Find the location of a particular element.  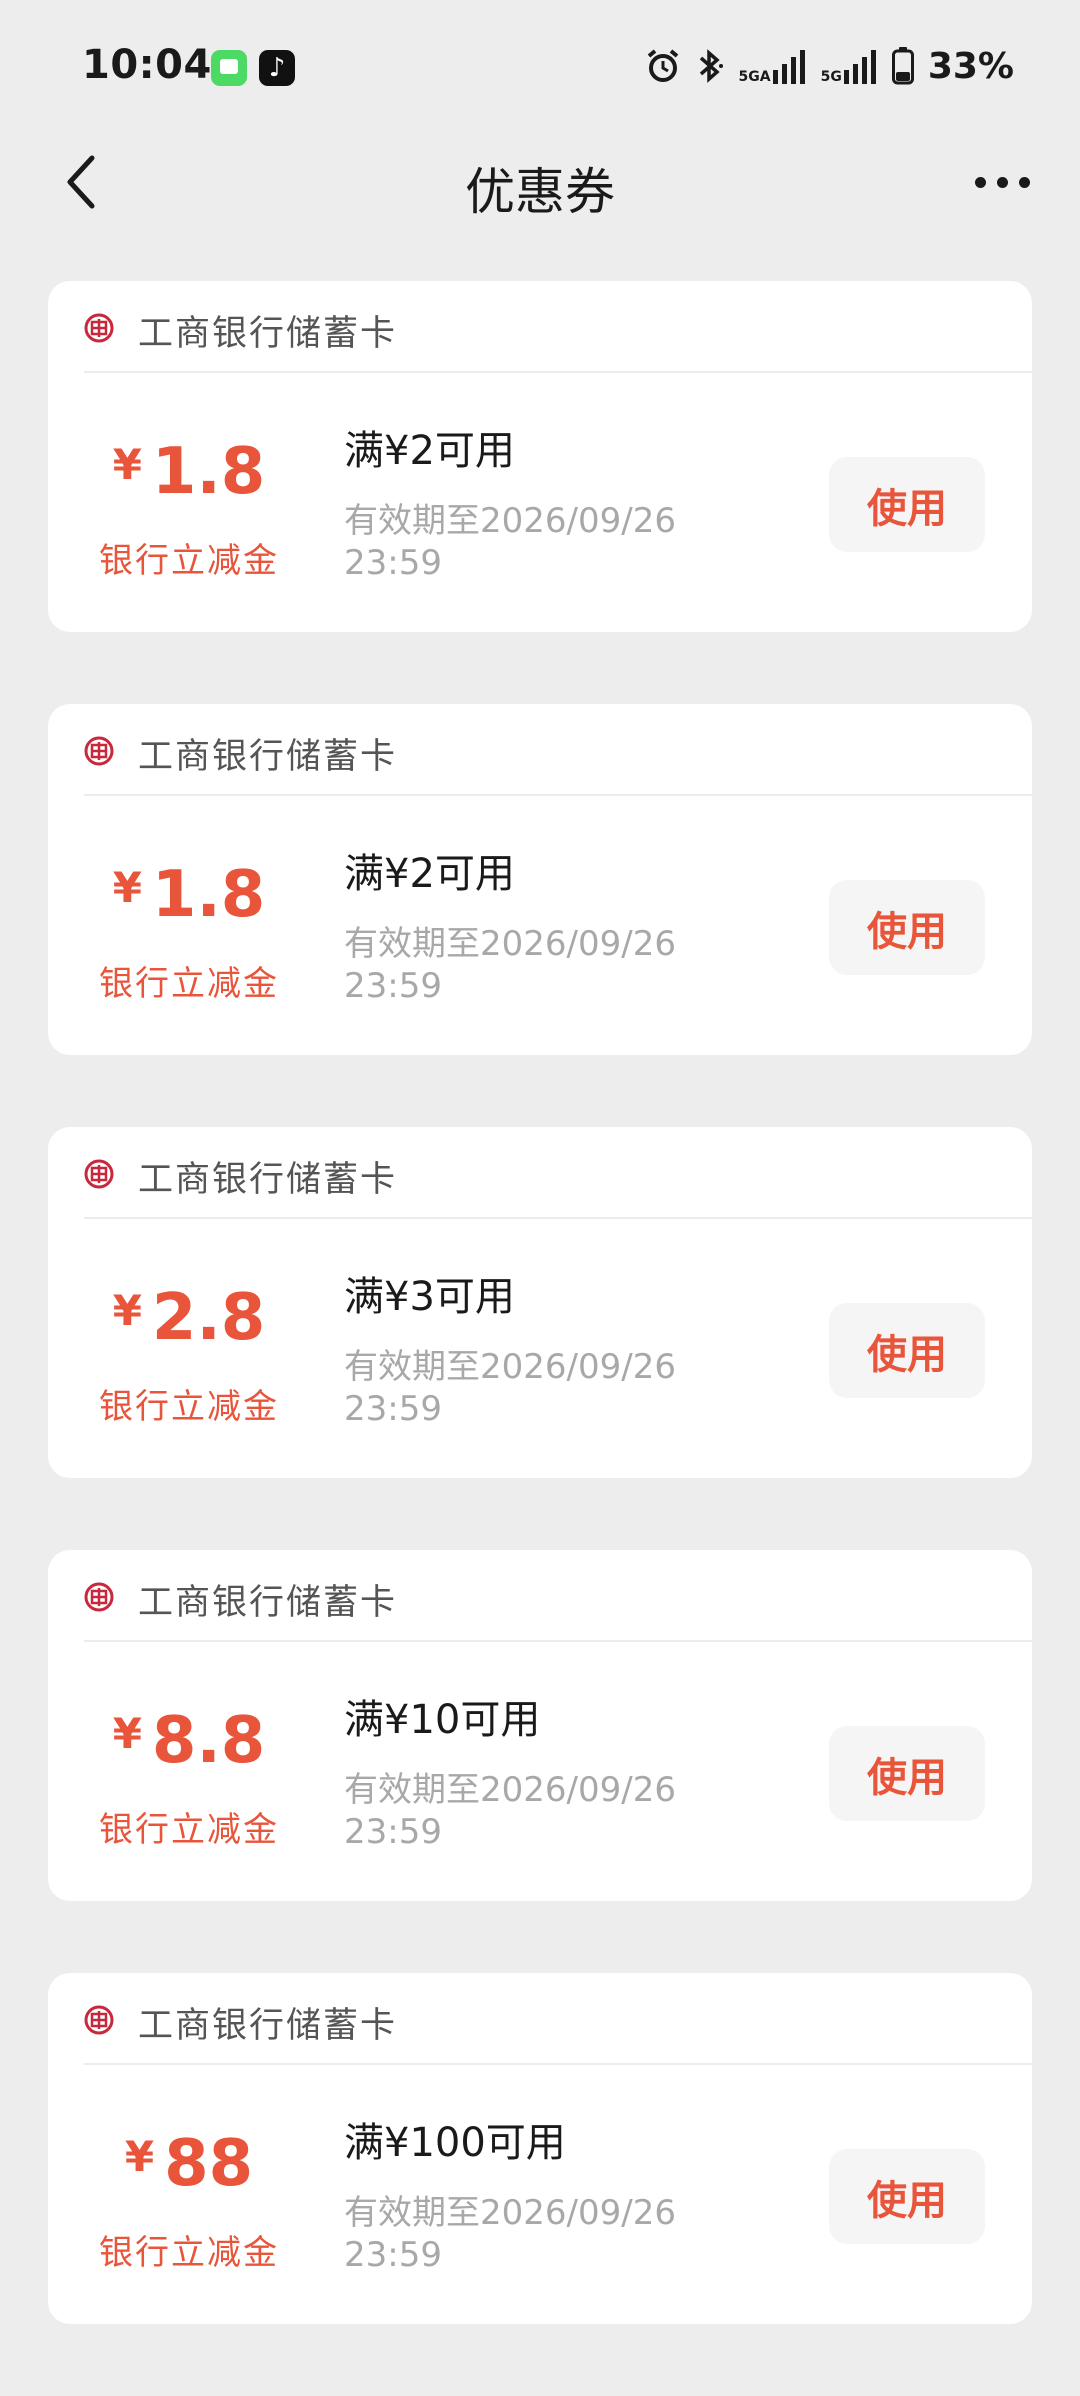

amount-block: ¥8.8 银行立减金 is located at coordinates (189, 1771).